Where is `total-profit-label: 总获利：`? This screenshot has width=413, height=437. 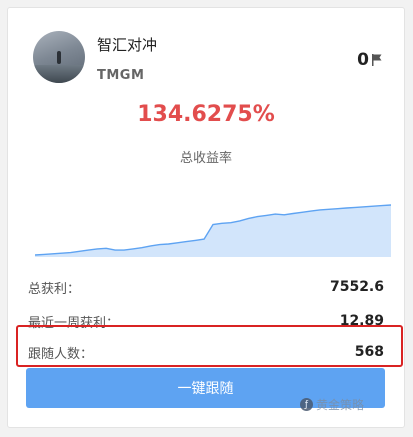
total-profit-label: 总获利： is located at coordinates (54, 289).